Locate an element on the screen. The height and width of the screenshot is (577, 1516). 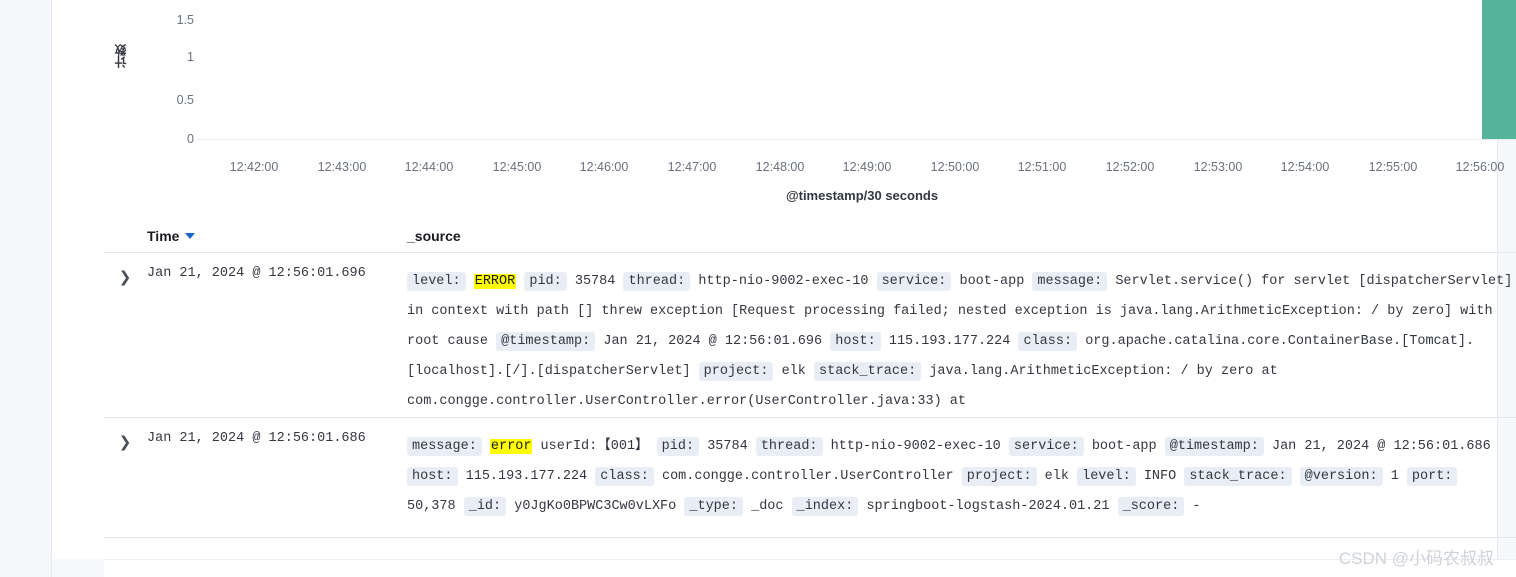
field-key-version: @version: is located at coordinates (1341, 476).